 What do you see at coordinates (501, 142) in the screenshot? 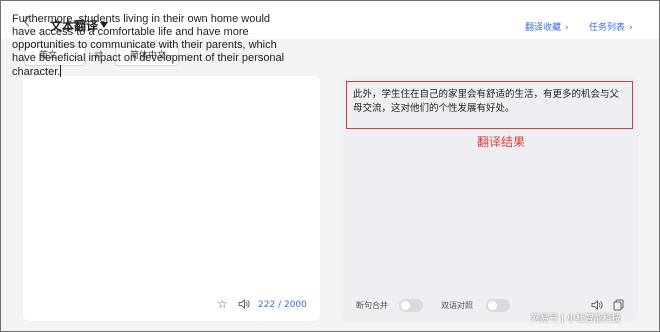
I see `translation-result-annotation: 翻译结果` at bounding box center [501, 142].